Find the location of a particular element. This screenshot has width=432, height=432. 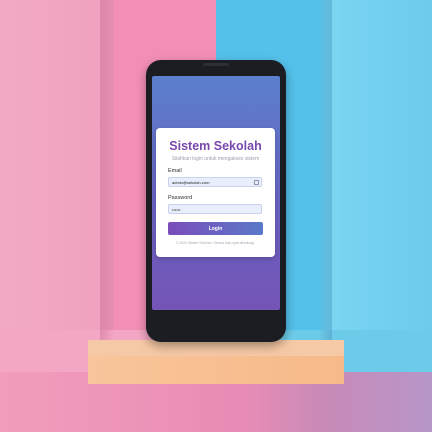

right-wall-shadow is located at coordinates (325, 170).